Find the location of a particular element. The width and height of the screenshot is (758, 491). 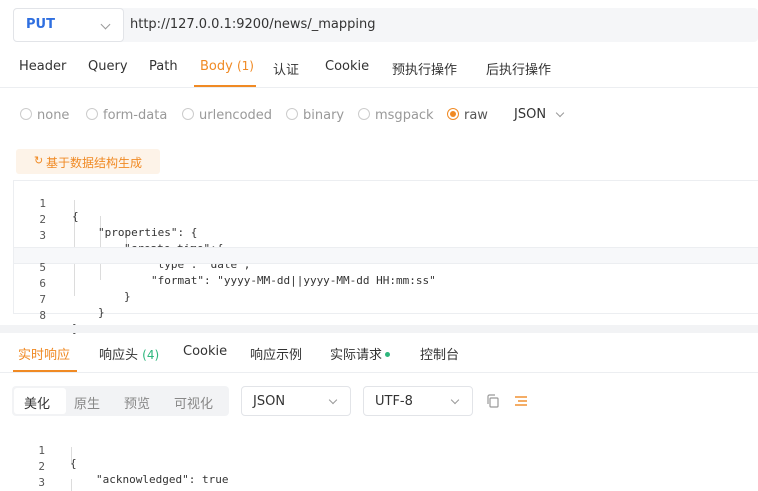

tab-auth: 认证 is located at coordinates (286, 68).